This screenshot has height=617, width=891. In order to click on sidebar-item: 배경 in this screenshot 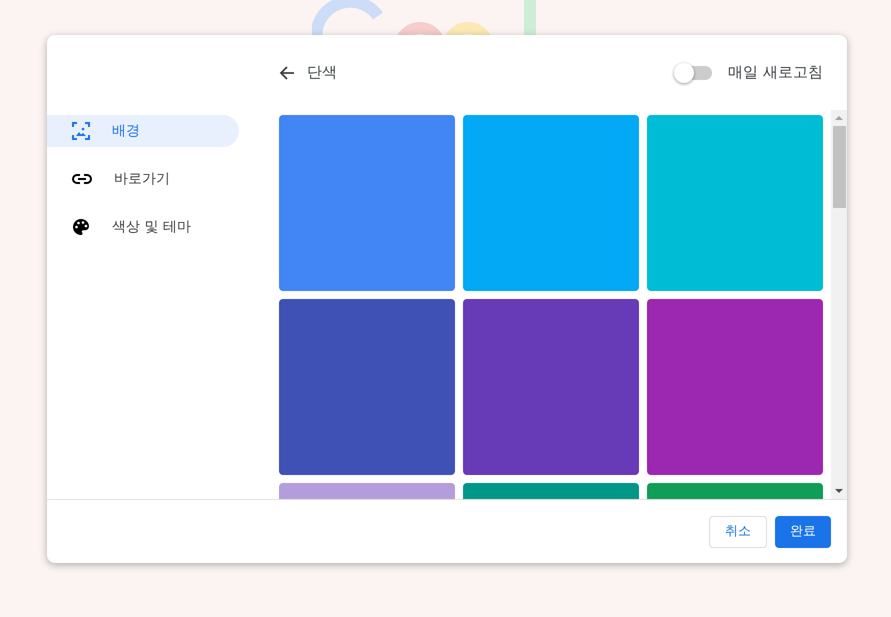, I will do `click(143, 131)`.